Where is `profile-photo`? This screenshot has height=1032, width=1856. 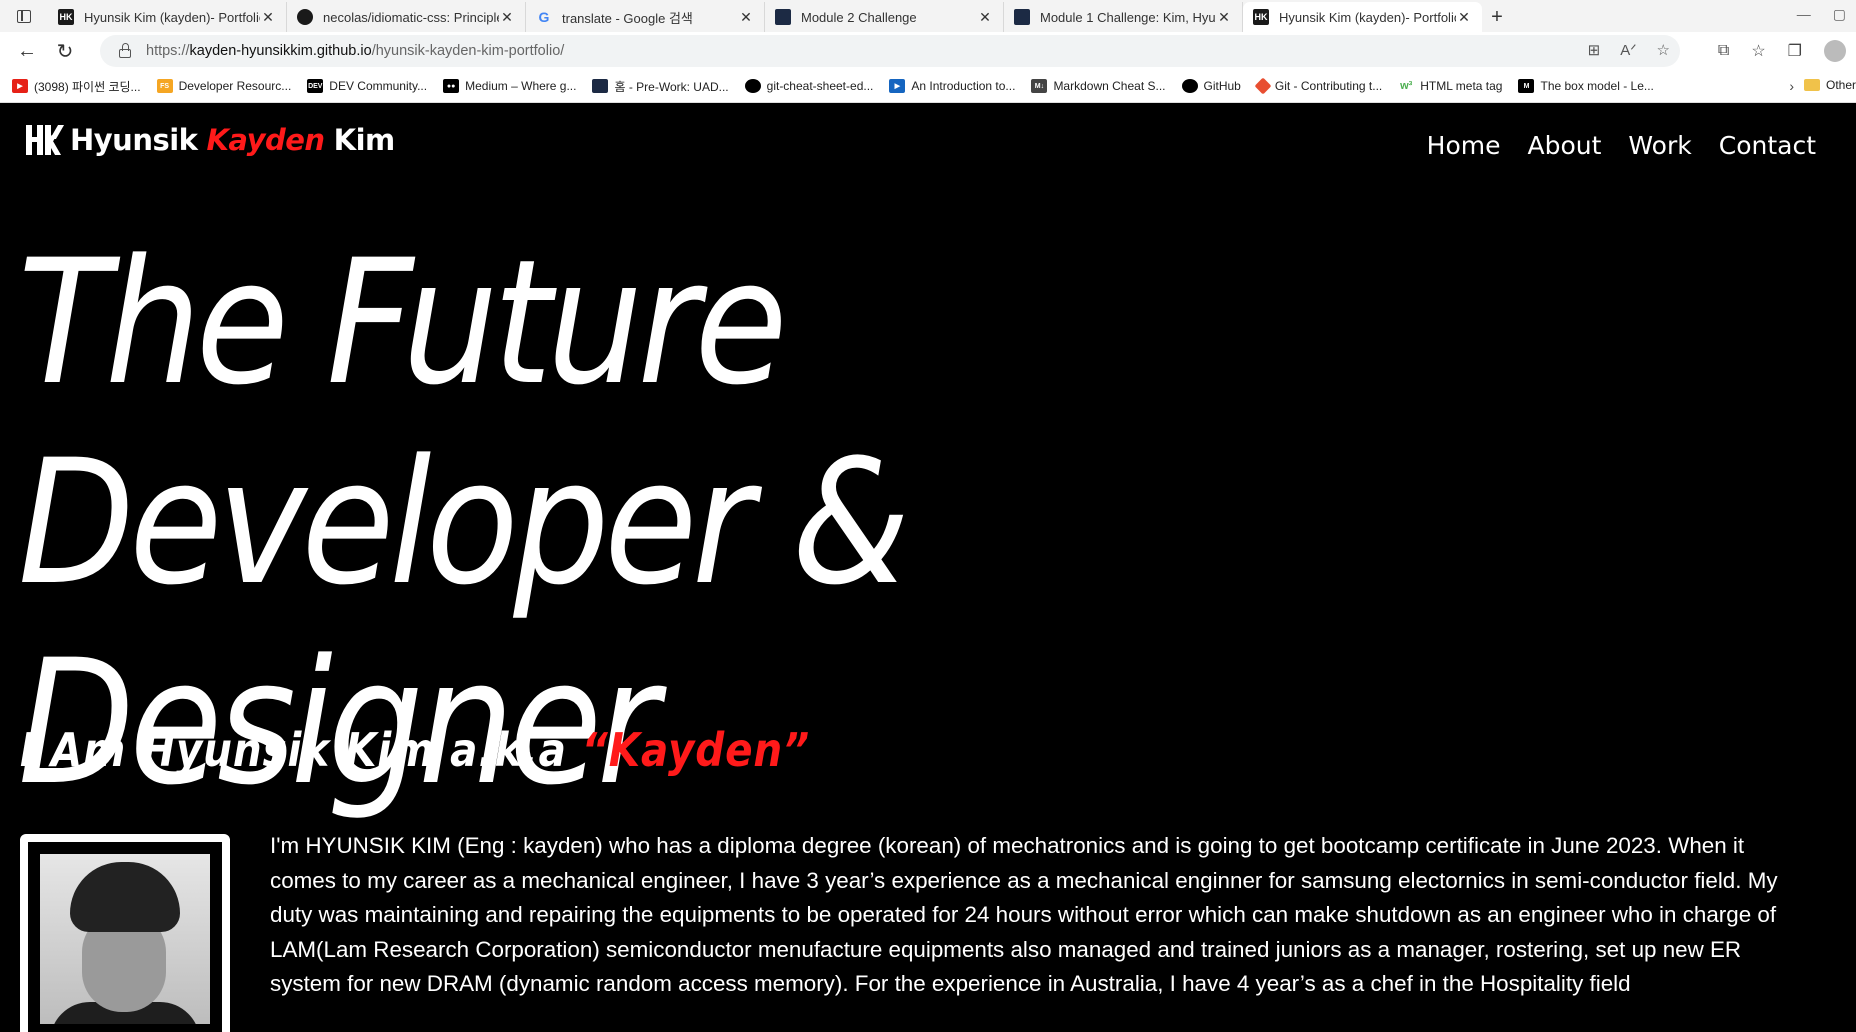 profile-photo is located at coordinates (125, 939).